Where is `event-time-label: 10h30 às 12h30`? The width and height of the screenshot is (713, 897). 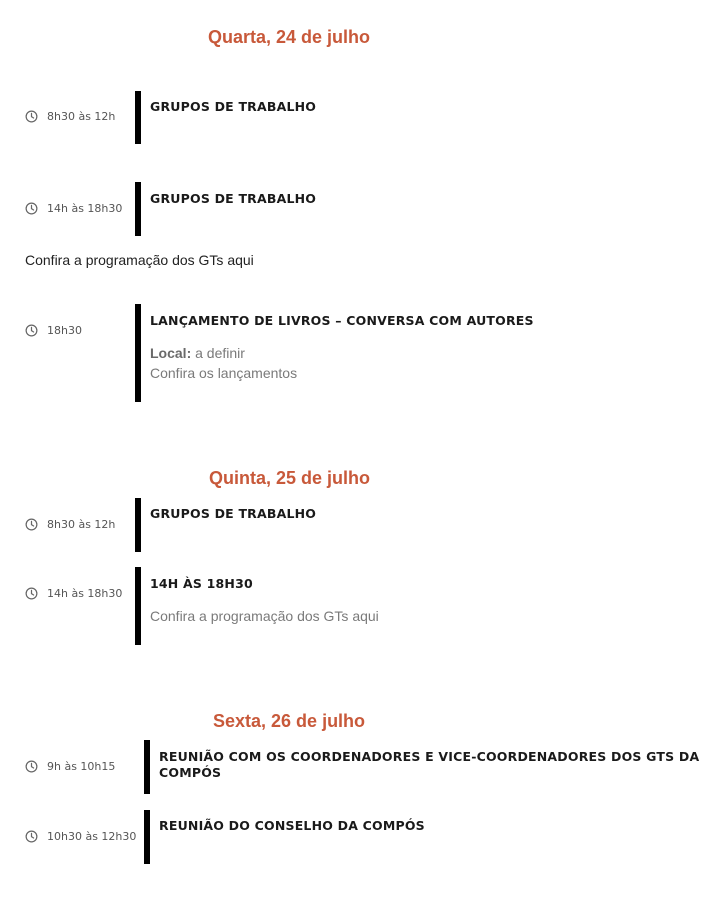
event-time-label: 10h30 às 12h30 is located at coordinates (92, 836).